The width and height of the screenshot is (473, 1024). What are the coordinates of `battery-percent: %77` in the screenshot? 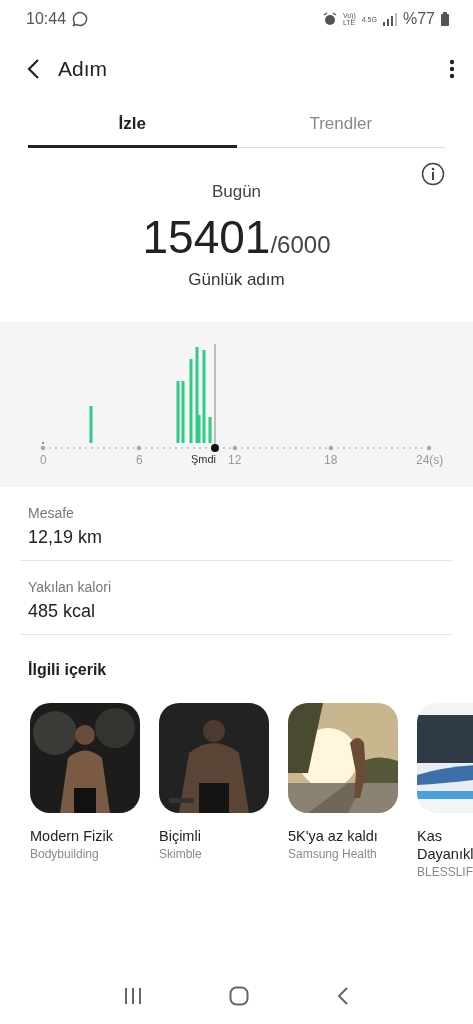 It's located at (418, 19).